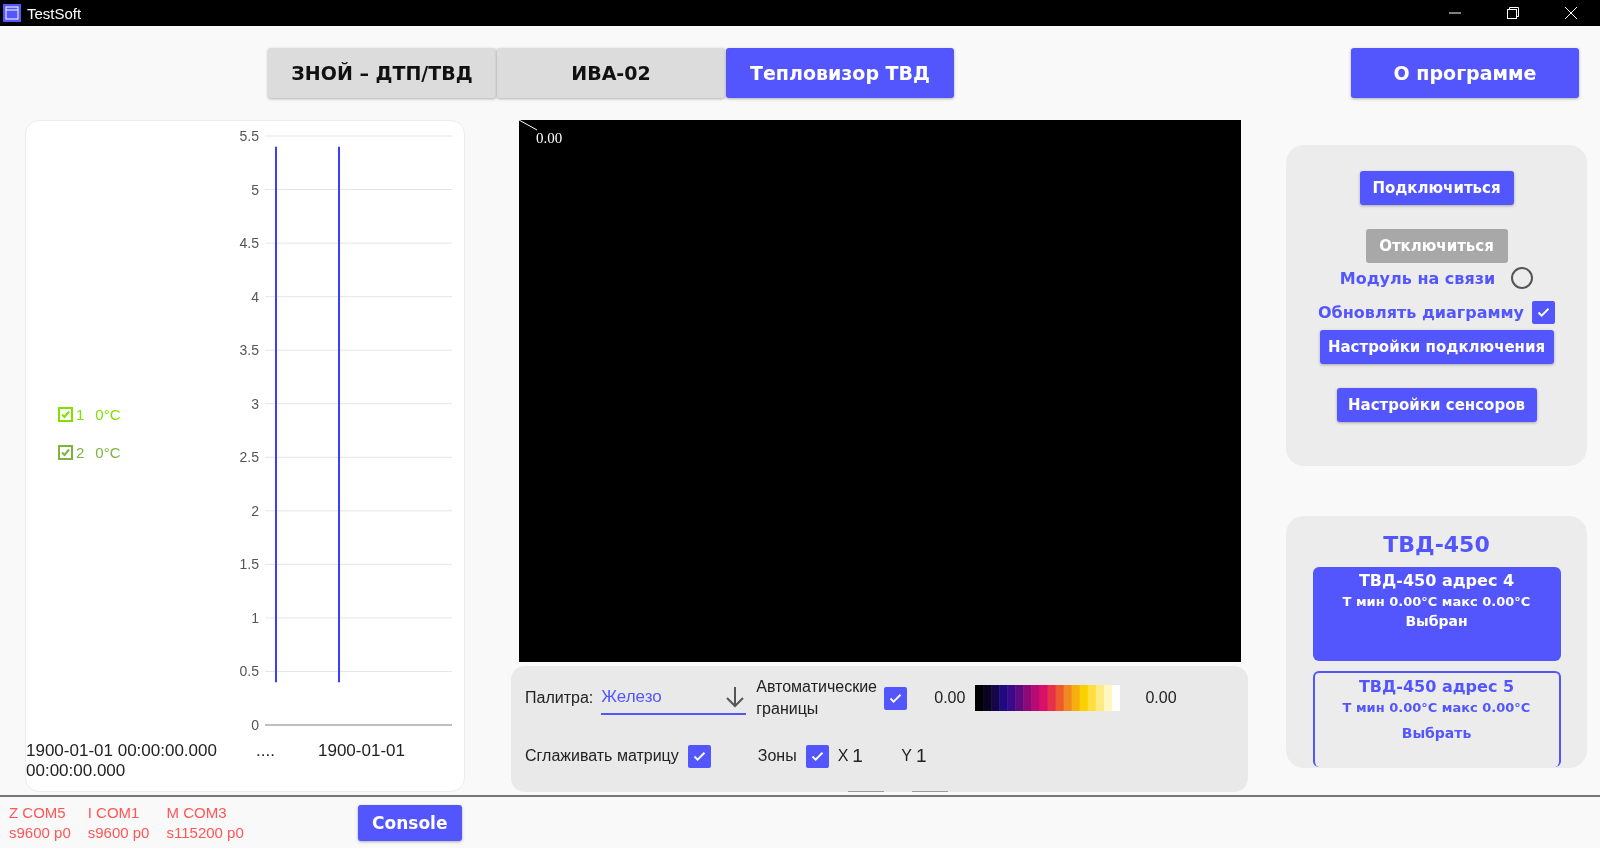 This screenshot has width=1600, height=848. Describe the element at coordinates (699, 756) in the screenshot. I see `smooth-checkbox` at that location.